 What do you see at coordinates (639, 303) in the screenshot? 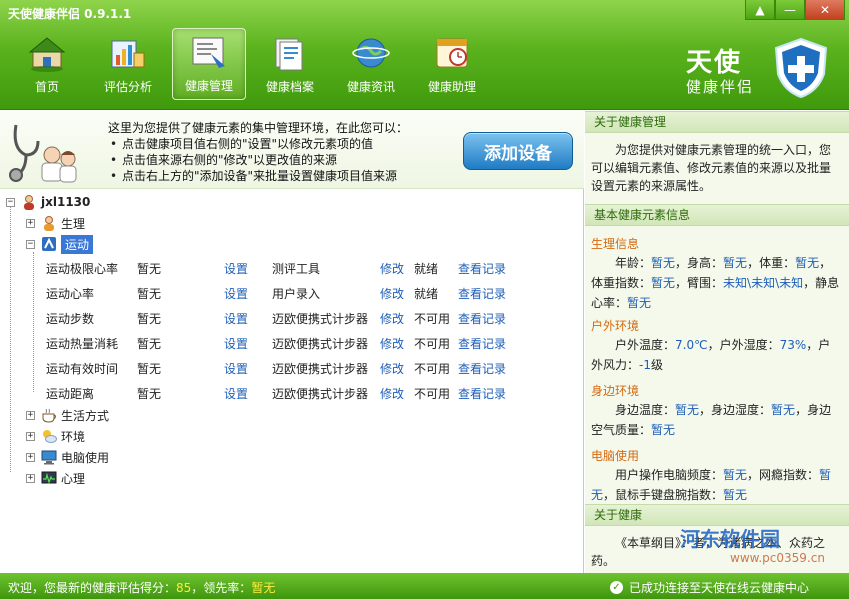
I see `resting-hr-value: 暂无` at bounding box center [639, 303].